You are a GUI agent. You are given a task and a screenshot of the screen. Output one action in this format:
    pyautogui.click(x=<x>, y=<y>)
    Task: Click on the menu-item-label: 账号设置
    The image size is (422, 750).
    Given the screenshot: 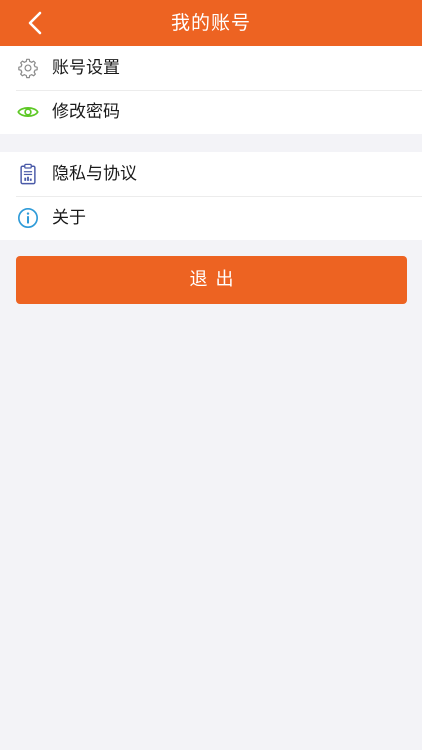 What is the action you would take?
    pyautogui.click(x=86, y=68)
    